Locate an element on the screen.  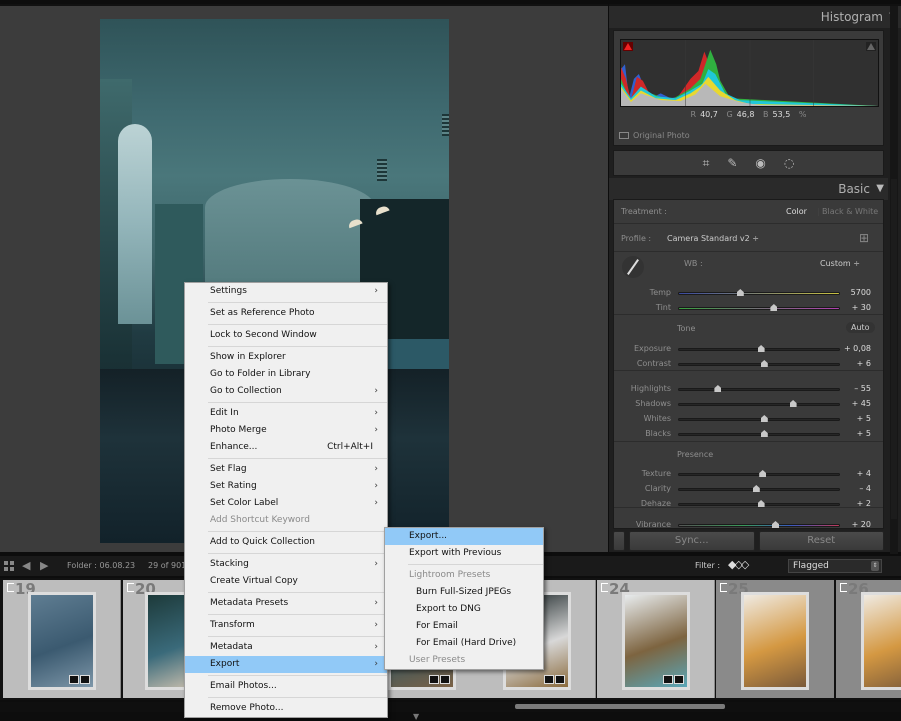
slider-temp: Temp 5700 is located at coordinates (748, 293).